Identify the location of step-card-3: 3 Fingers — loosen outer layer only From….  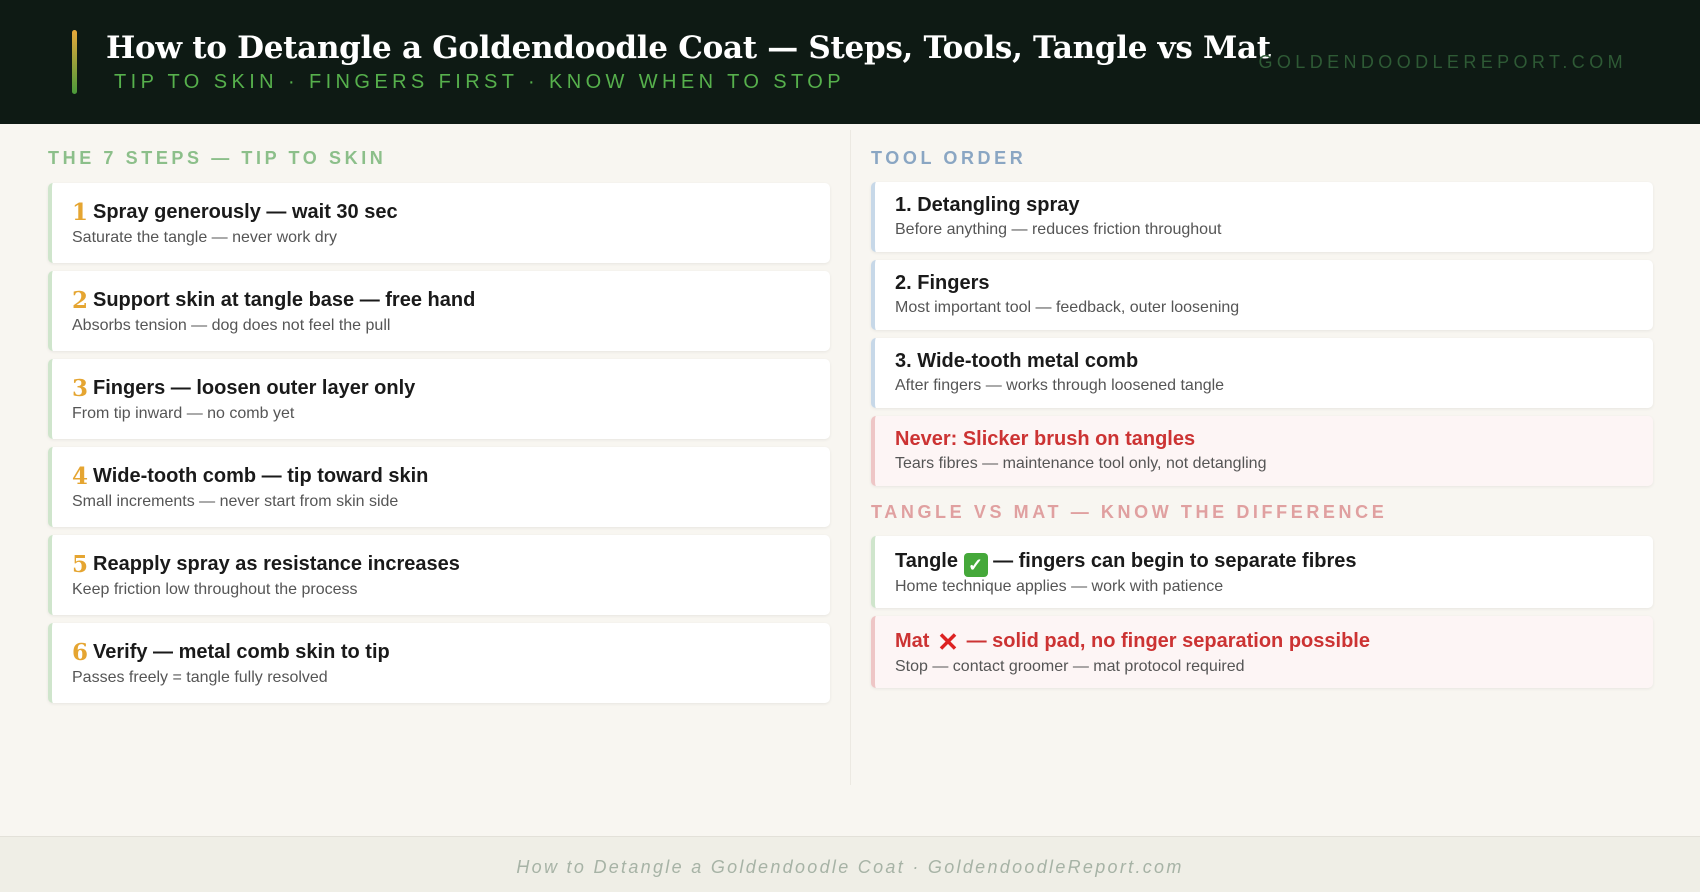
(439, 399).